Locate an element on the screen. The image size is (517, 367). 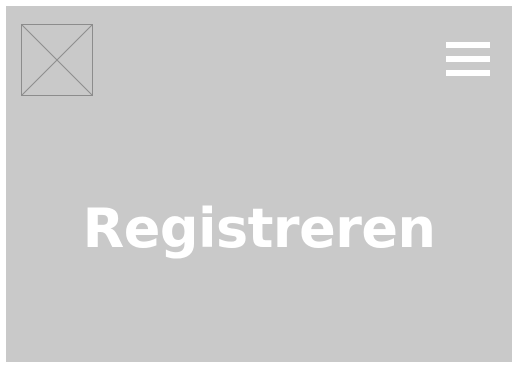
page-title: Registreren is located at coordinates (259, 228).